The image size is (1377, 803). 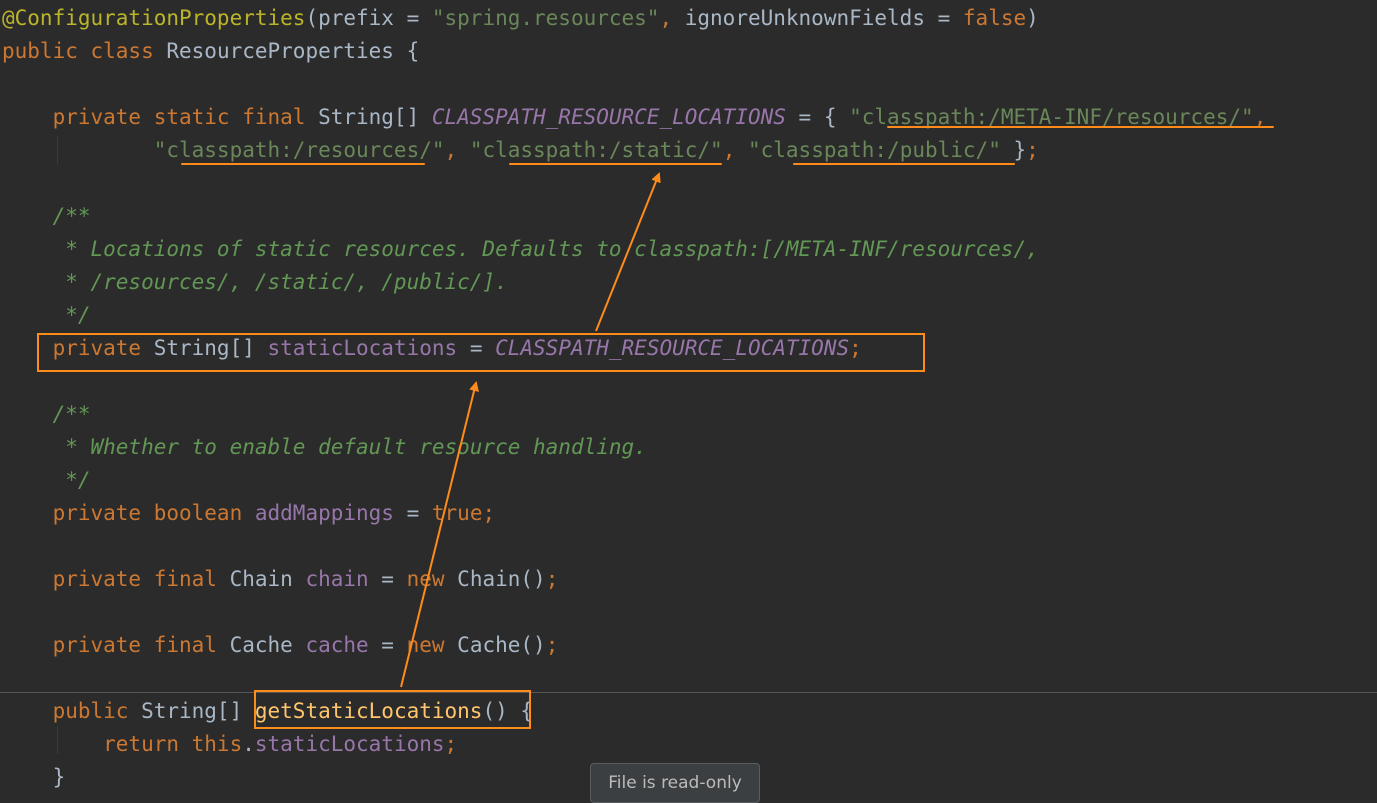 I want to click on method-separator, so click(x=688, y=692).